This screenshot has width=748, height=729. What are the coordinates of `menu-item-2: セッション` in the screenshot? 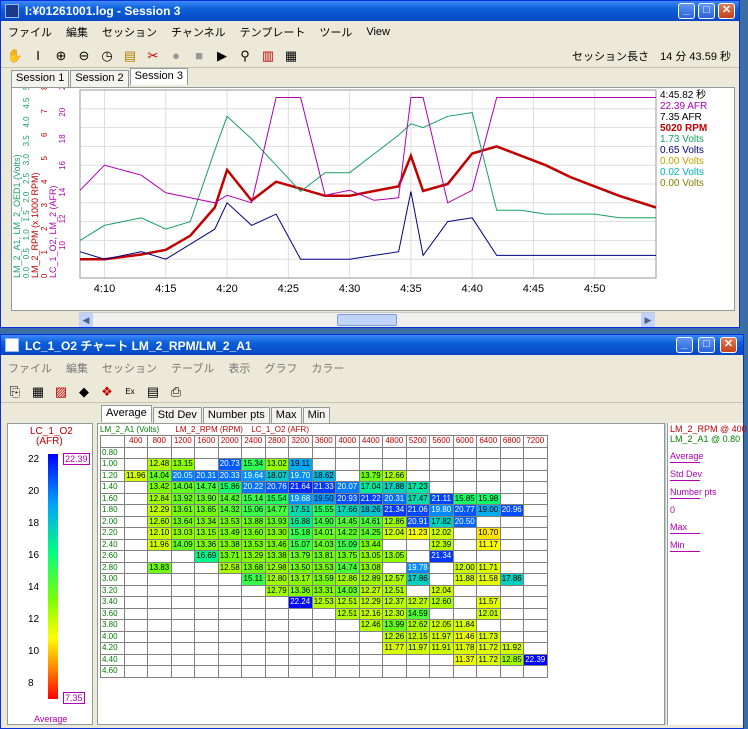 It's located at (129, 32).